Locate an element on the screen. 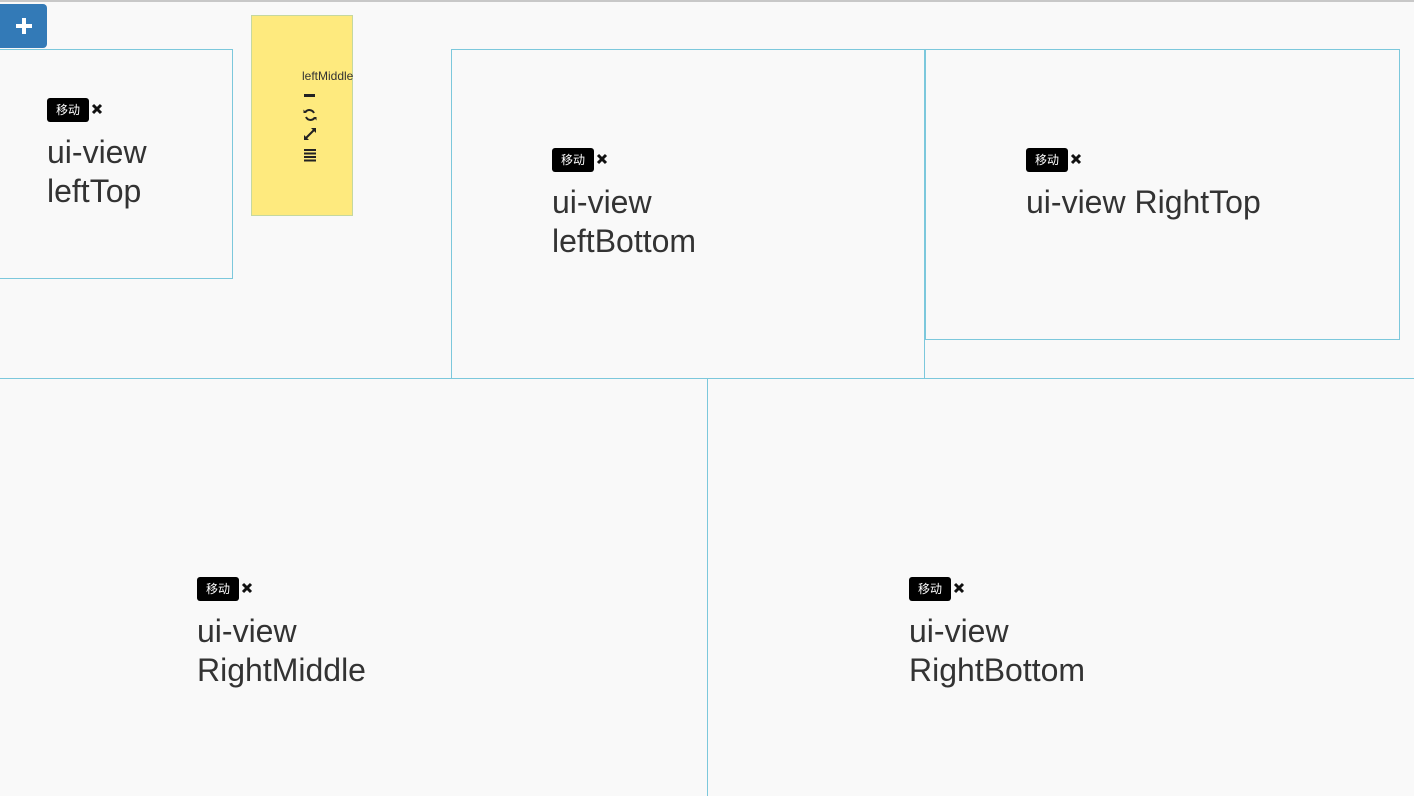 The height and width of the screenshot is (796, 1414). plus-icon is located at coordinates (23, 26).